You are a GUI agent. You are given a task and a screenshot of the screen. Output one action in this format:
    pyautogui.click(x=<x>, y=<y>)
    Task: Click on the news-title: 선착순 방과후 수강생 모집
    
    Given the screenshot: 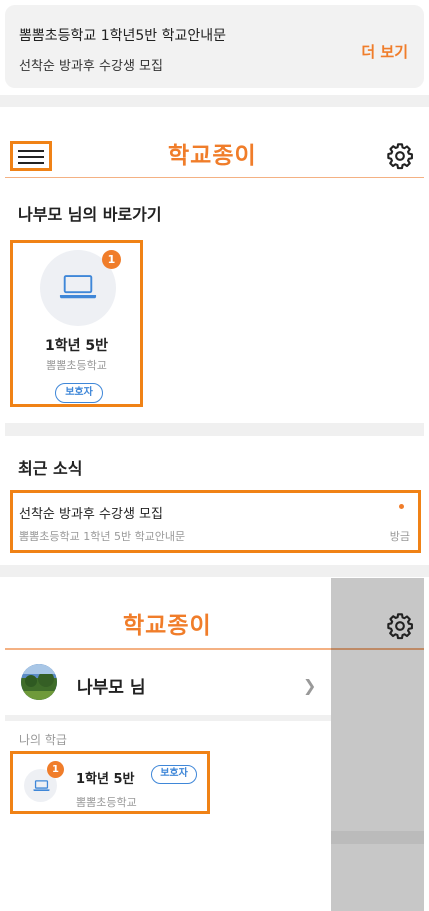 What is the action you would take?
    pyautogui.click(x=91, y=514)
    